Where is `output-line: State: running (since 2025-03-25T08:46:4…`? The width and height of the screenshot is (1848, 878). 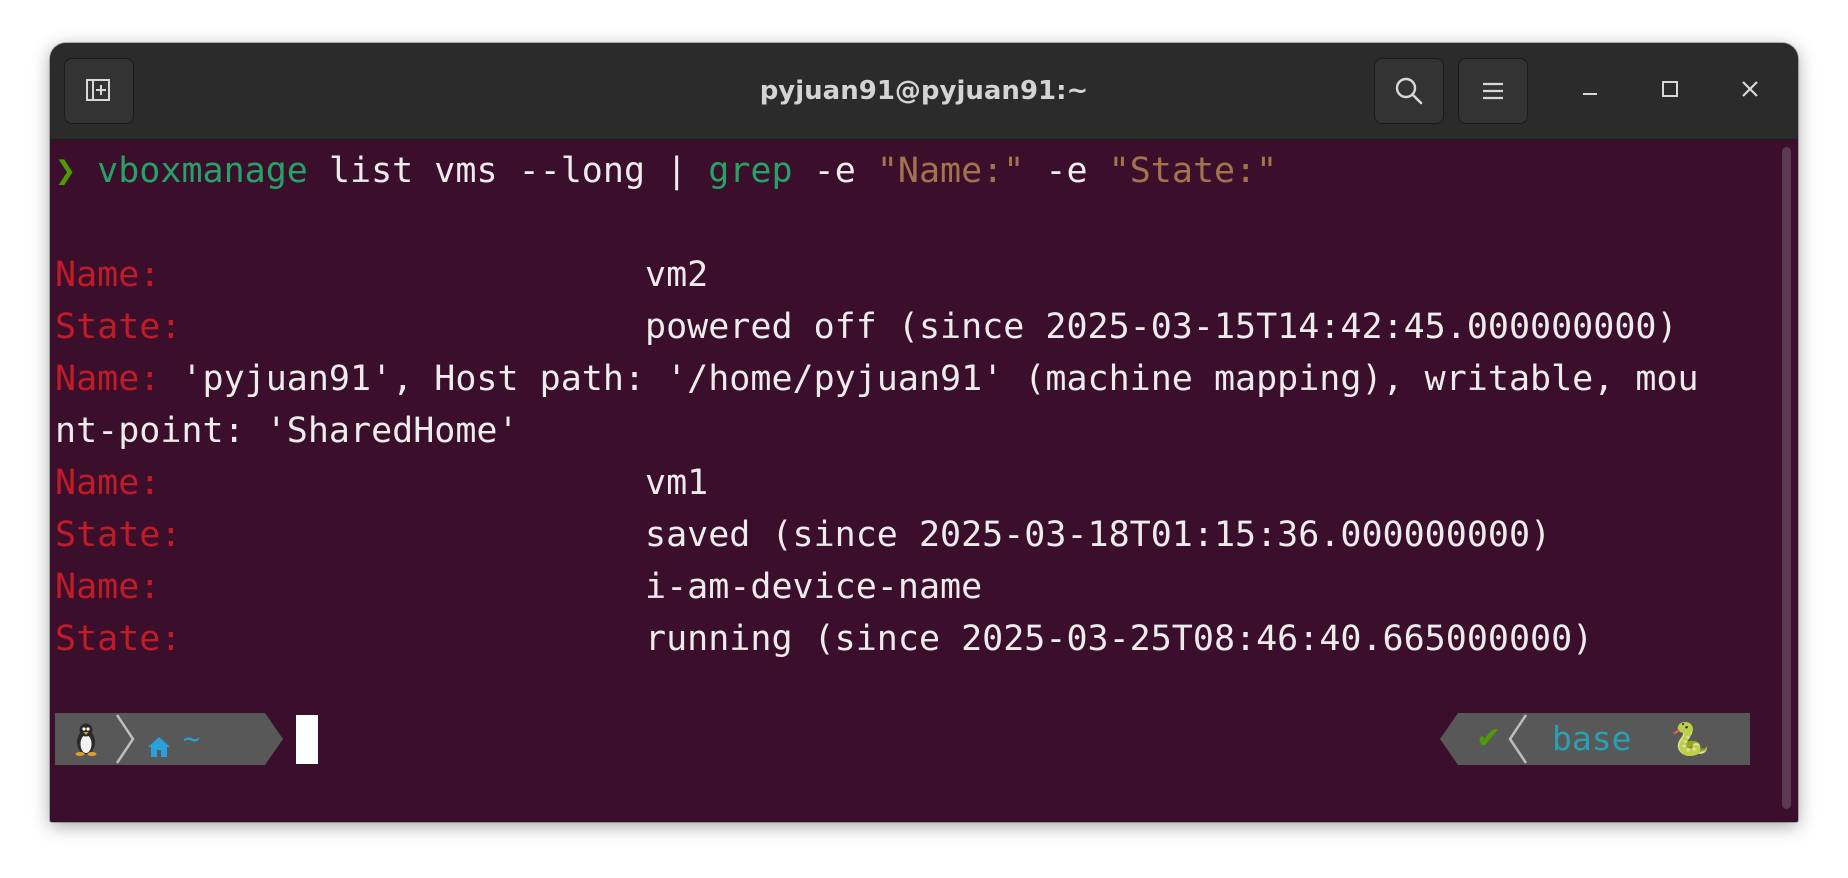 output-line: State: running (since 2025-03-25T08:46:4… is located at coordinates (824, 639).